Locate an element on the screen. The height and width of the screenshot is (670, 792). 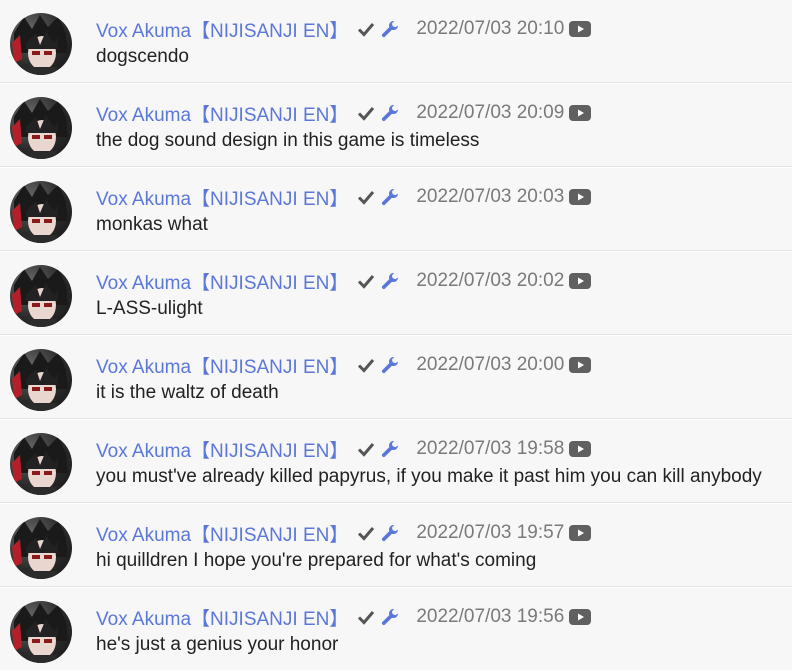
message-header: Vox Akuma【NIJISANJI EN】 2022/07/03 20:00 is located at coordinates (344, 365).